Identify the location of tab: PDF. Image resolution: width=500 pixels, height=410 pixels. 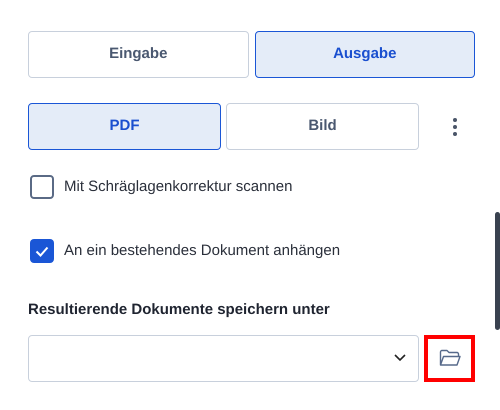
(124, 126).